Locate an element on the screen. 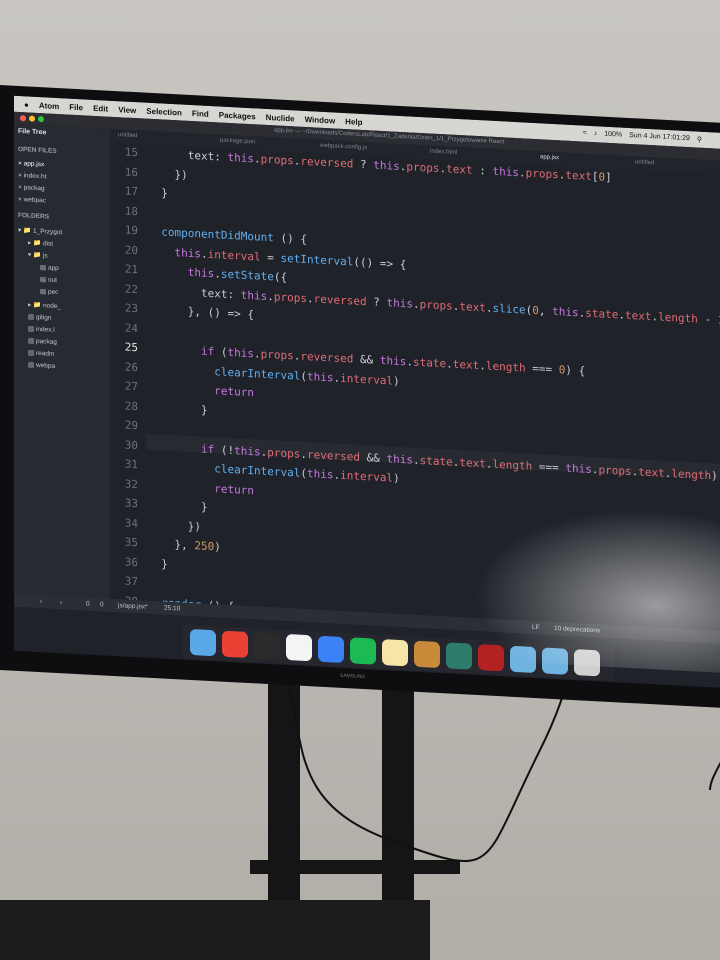 This screenshot has width=720, height=960. line-number: 23 is located at coordinates (131, 308).